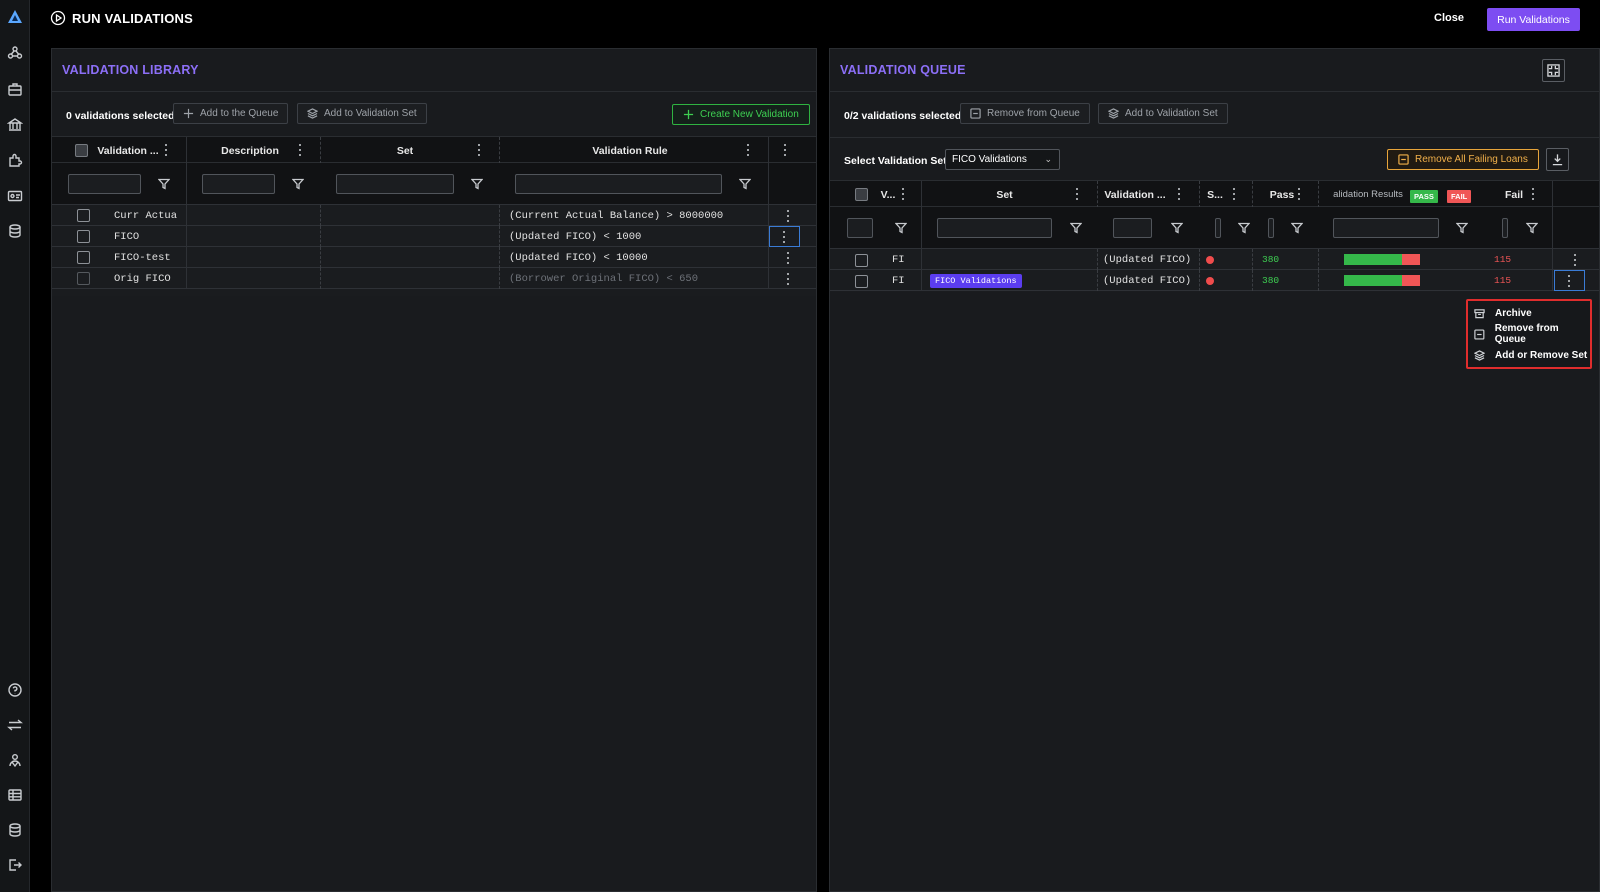 Image resolution: width=1600 pixels, height=892 pixels. I want to click on table-row: FICO (Updated FICO) < 1000, so click(434, 236).